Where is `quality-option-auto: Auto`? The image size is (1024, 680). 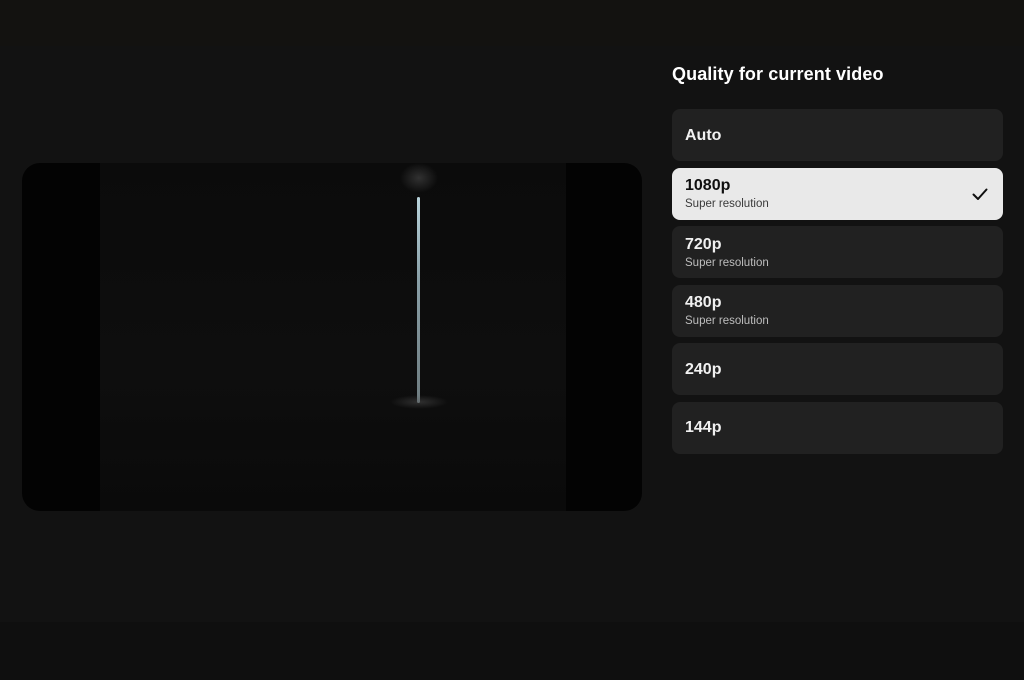
quality-option-auto: Auto is located at coordinates (837, 135).